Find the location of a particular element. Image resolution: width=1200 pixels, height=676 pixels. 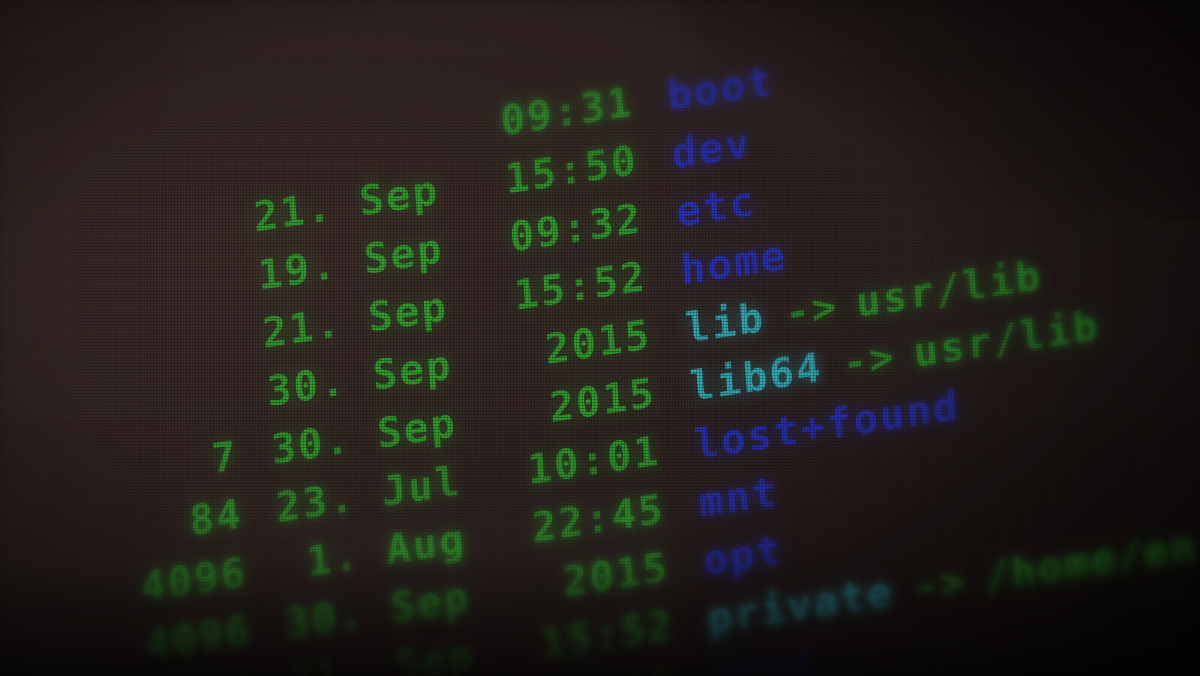

file-name: opt is located at coordinates (743, 556).